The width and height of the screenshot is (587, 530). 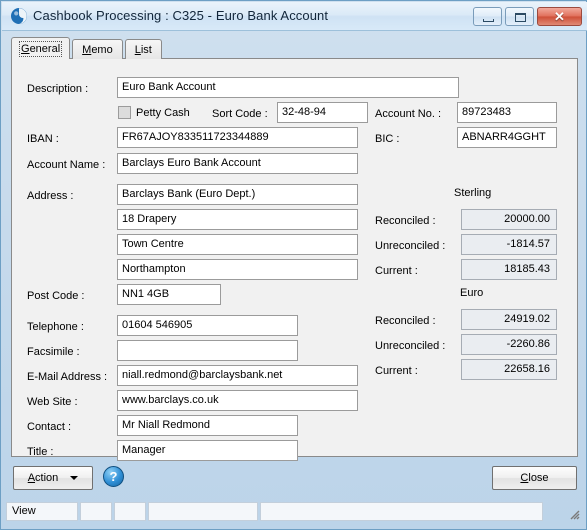 What do you see at coordinates (473, 193) in the screenshot?
I see `sterling-heading: Sterling` at bounding box center [473, 193].